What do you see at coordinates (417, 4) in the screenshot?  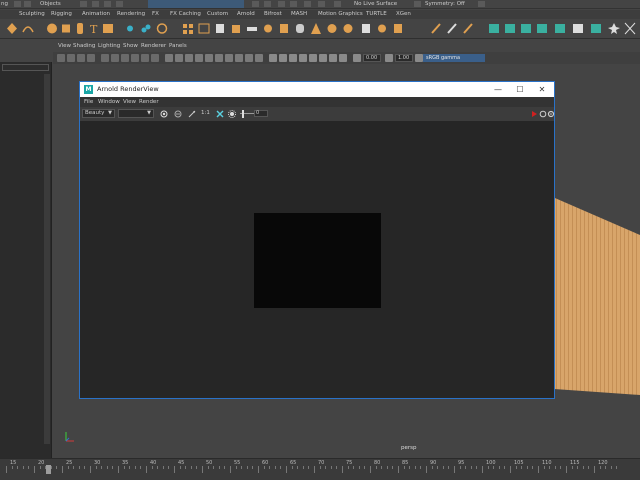 I see `symmetry-icon` at bounding box center [417, 4].